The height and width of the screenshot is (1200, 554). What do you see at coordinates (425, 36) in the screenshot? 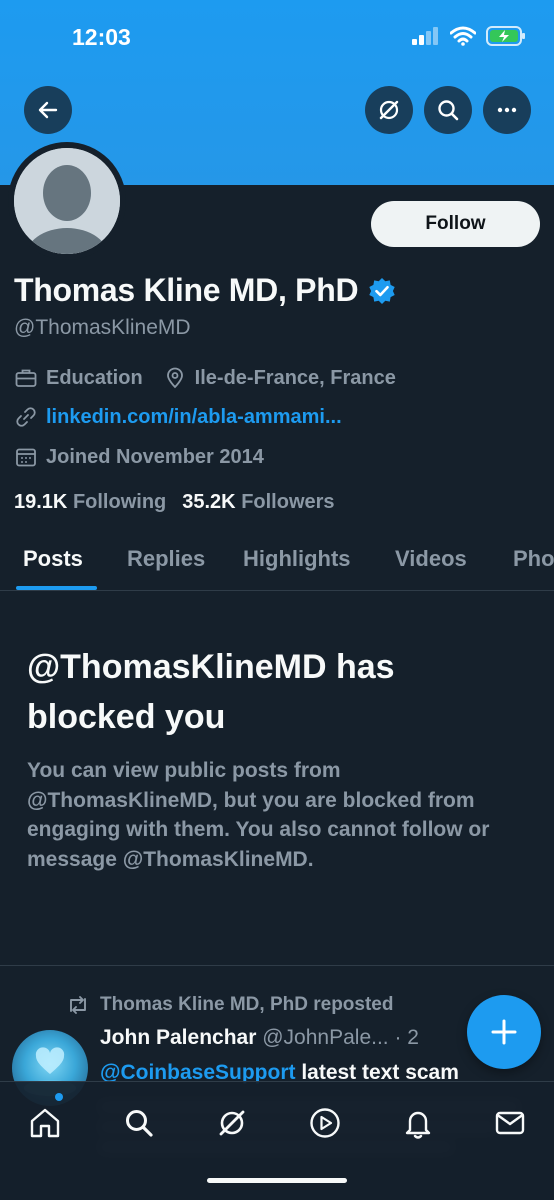
I see `signal-icon` at bounding box center [425, 36].